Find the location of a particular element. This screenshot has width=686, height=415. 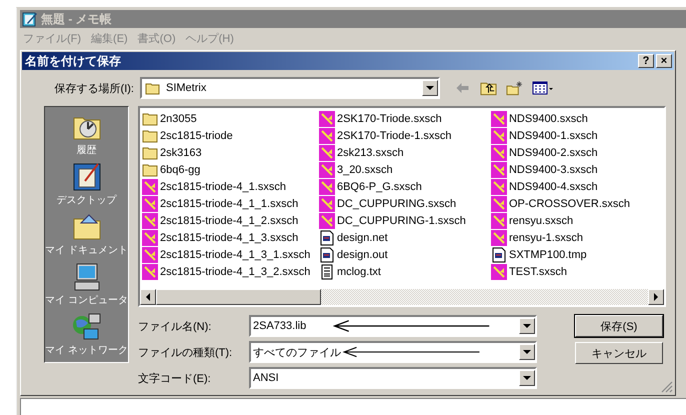

file-item: 2SK170-Triode-1.sxsch is located at coordinates (404, 135).